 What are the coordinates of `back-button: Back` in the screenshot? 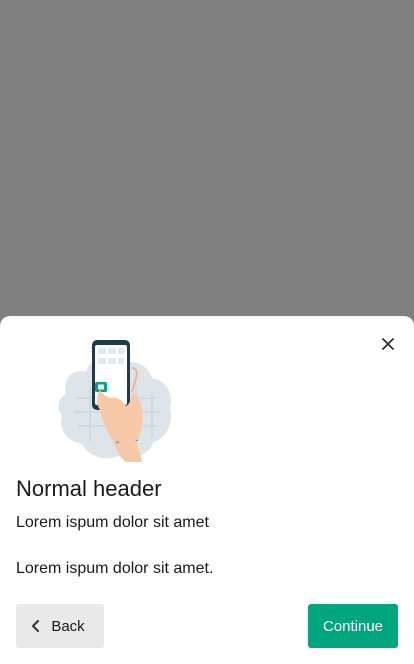 It's located at (60, 626).